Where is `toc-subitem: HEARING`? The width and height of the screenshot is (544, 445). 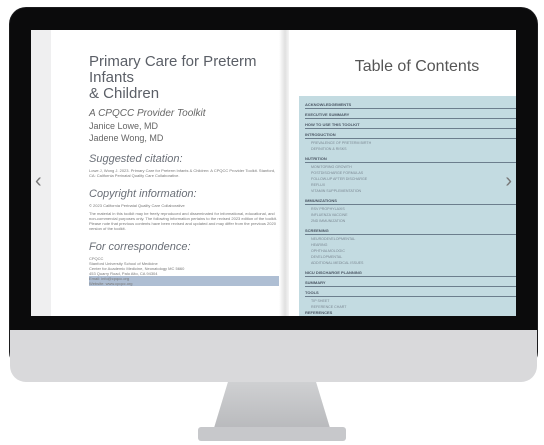
toc-subitem: HEARING is located at coordinates (319, 245).